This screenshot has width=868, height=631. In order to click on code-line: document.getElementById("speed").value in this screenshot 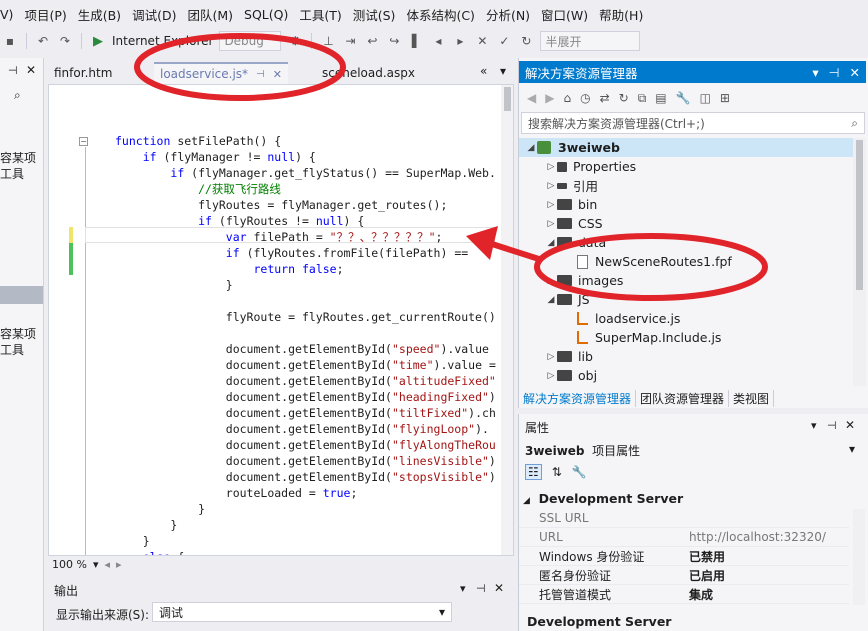, I will do `click(302, 349)`.